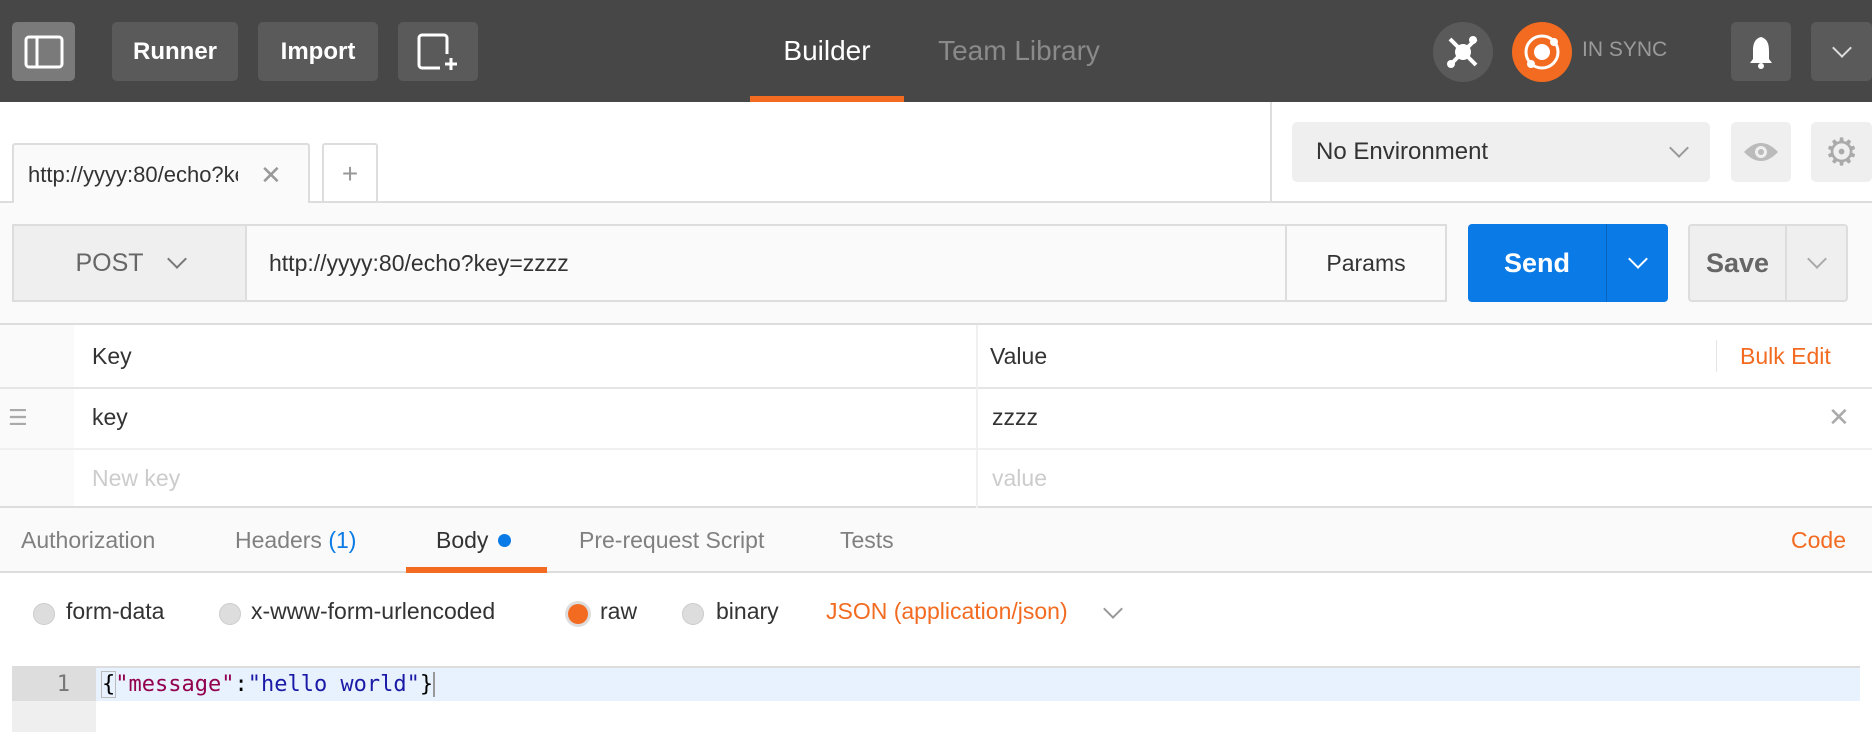 This screenshot has height=732, width=1872. I want to click on tab-body: Body, so click(474, 540).